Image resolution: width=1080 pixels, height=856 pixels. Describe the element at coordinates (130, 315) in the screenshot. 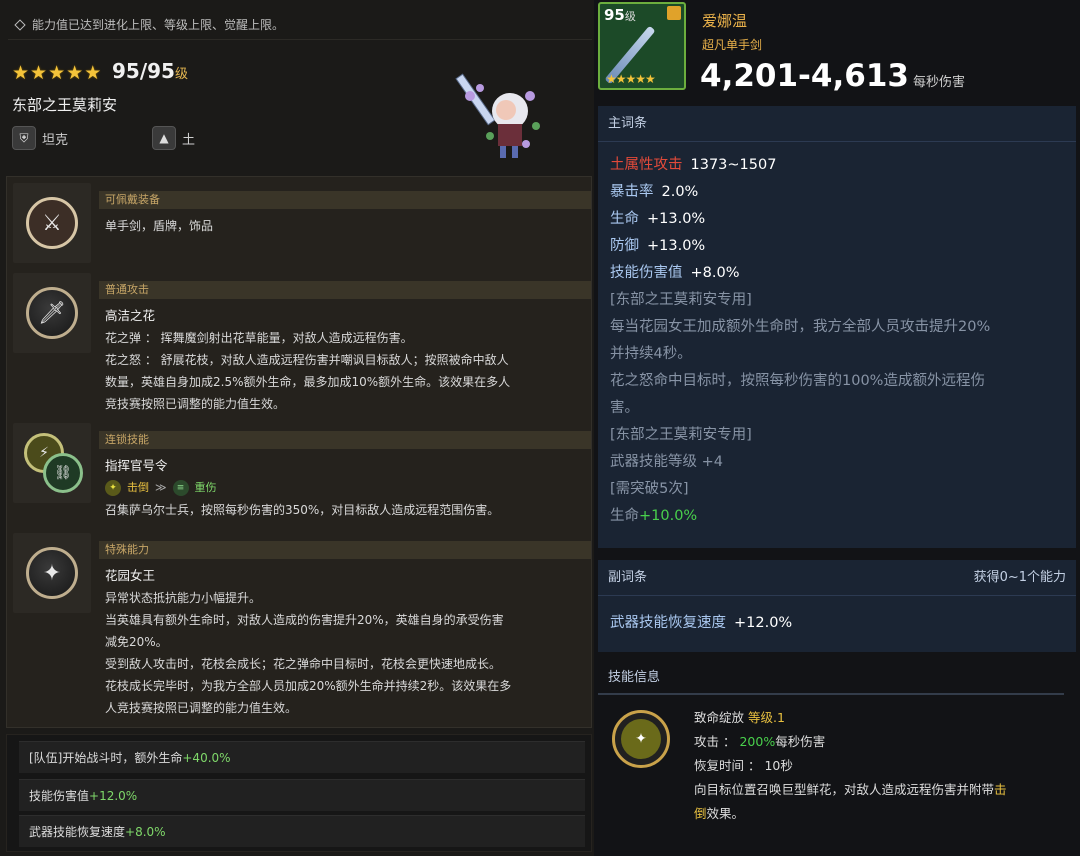

I see `skill-title: 高洁之花` at that location.